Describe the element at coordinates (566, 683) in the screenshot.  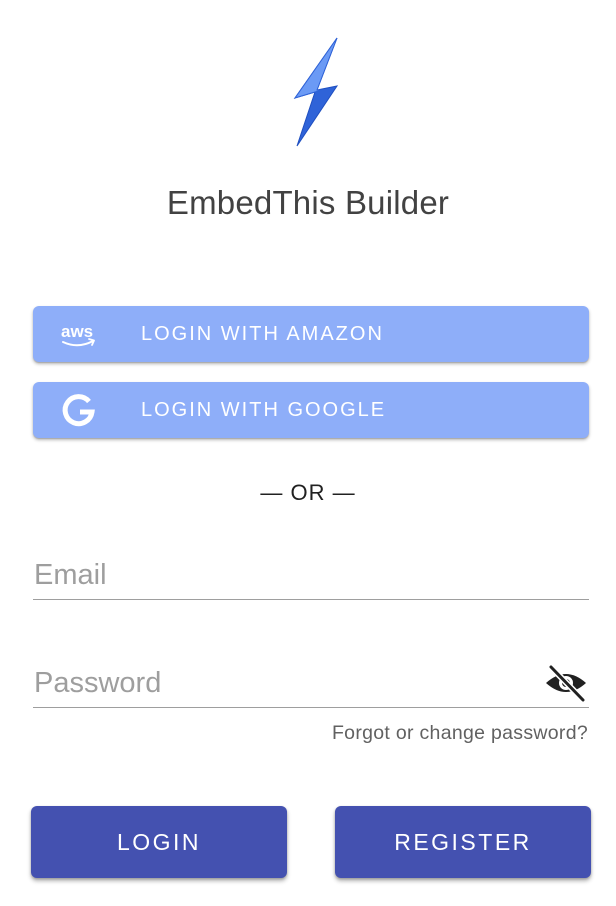
I see `eye-off-icon` at that location.